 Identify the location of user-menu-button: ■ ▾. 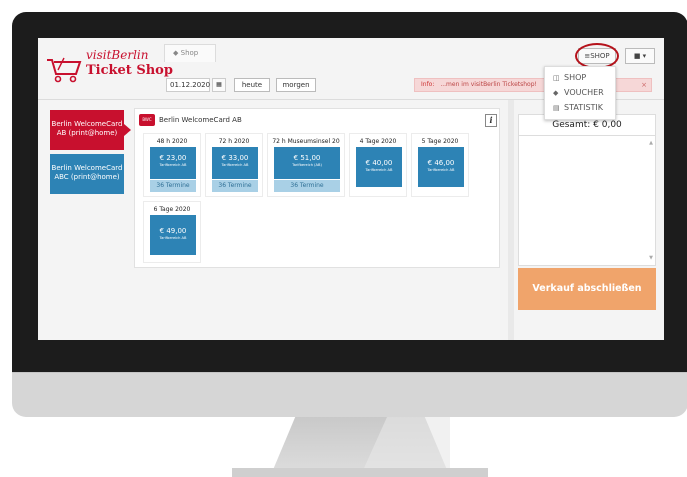
(640, 56).